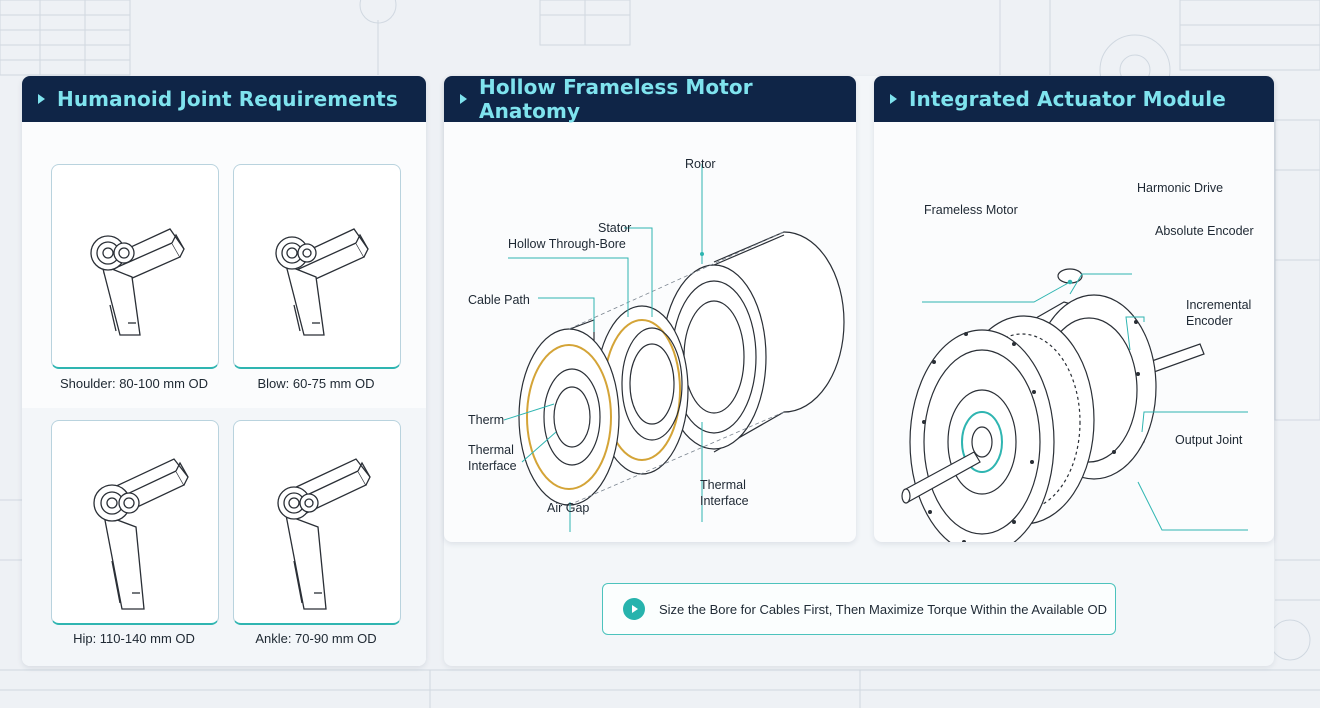  Describe the element at coordinates (724, 493) in the screenshot. I see `label-thermal-right: Thermal Interface` at that location.